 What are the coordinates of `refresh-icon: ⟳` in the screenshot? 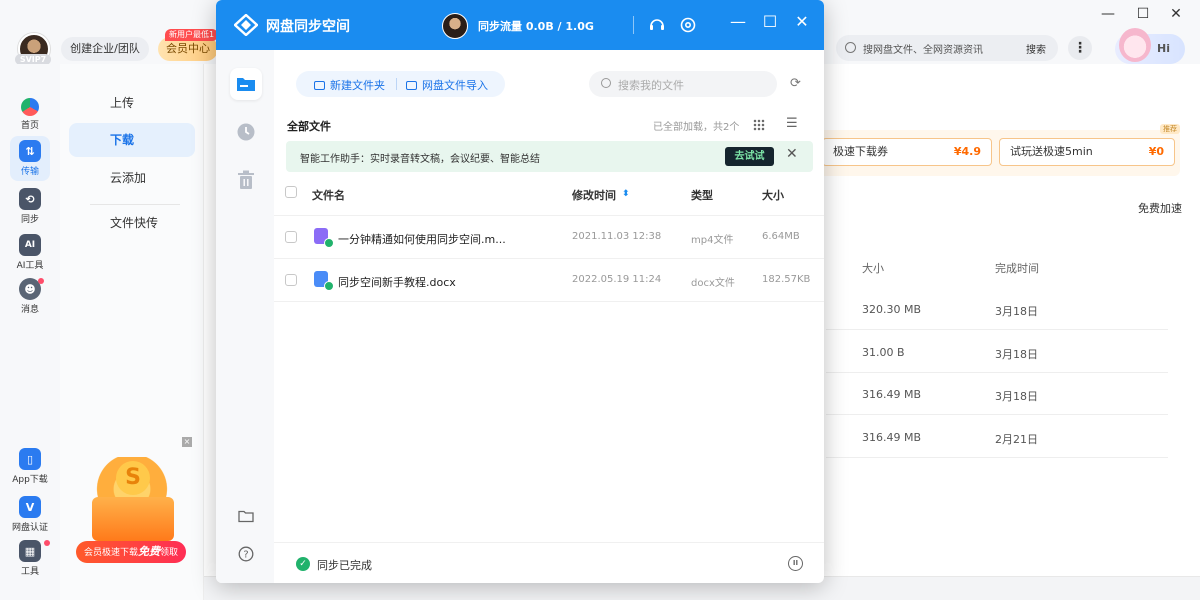 It's located at (795, 83).